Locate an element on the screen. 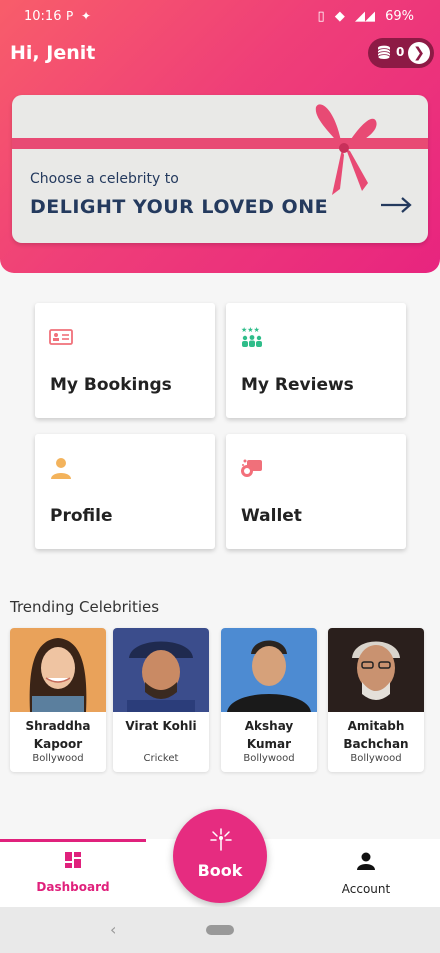 Image resolution: width=440 pixels, height=953 pixels. wifi-icon: ◆ is located at coordinates (339, 16).